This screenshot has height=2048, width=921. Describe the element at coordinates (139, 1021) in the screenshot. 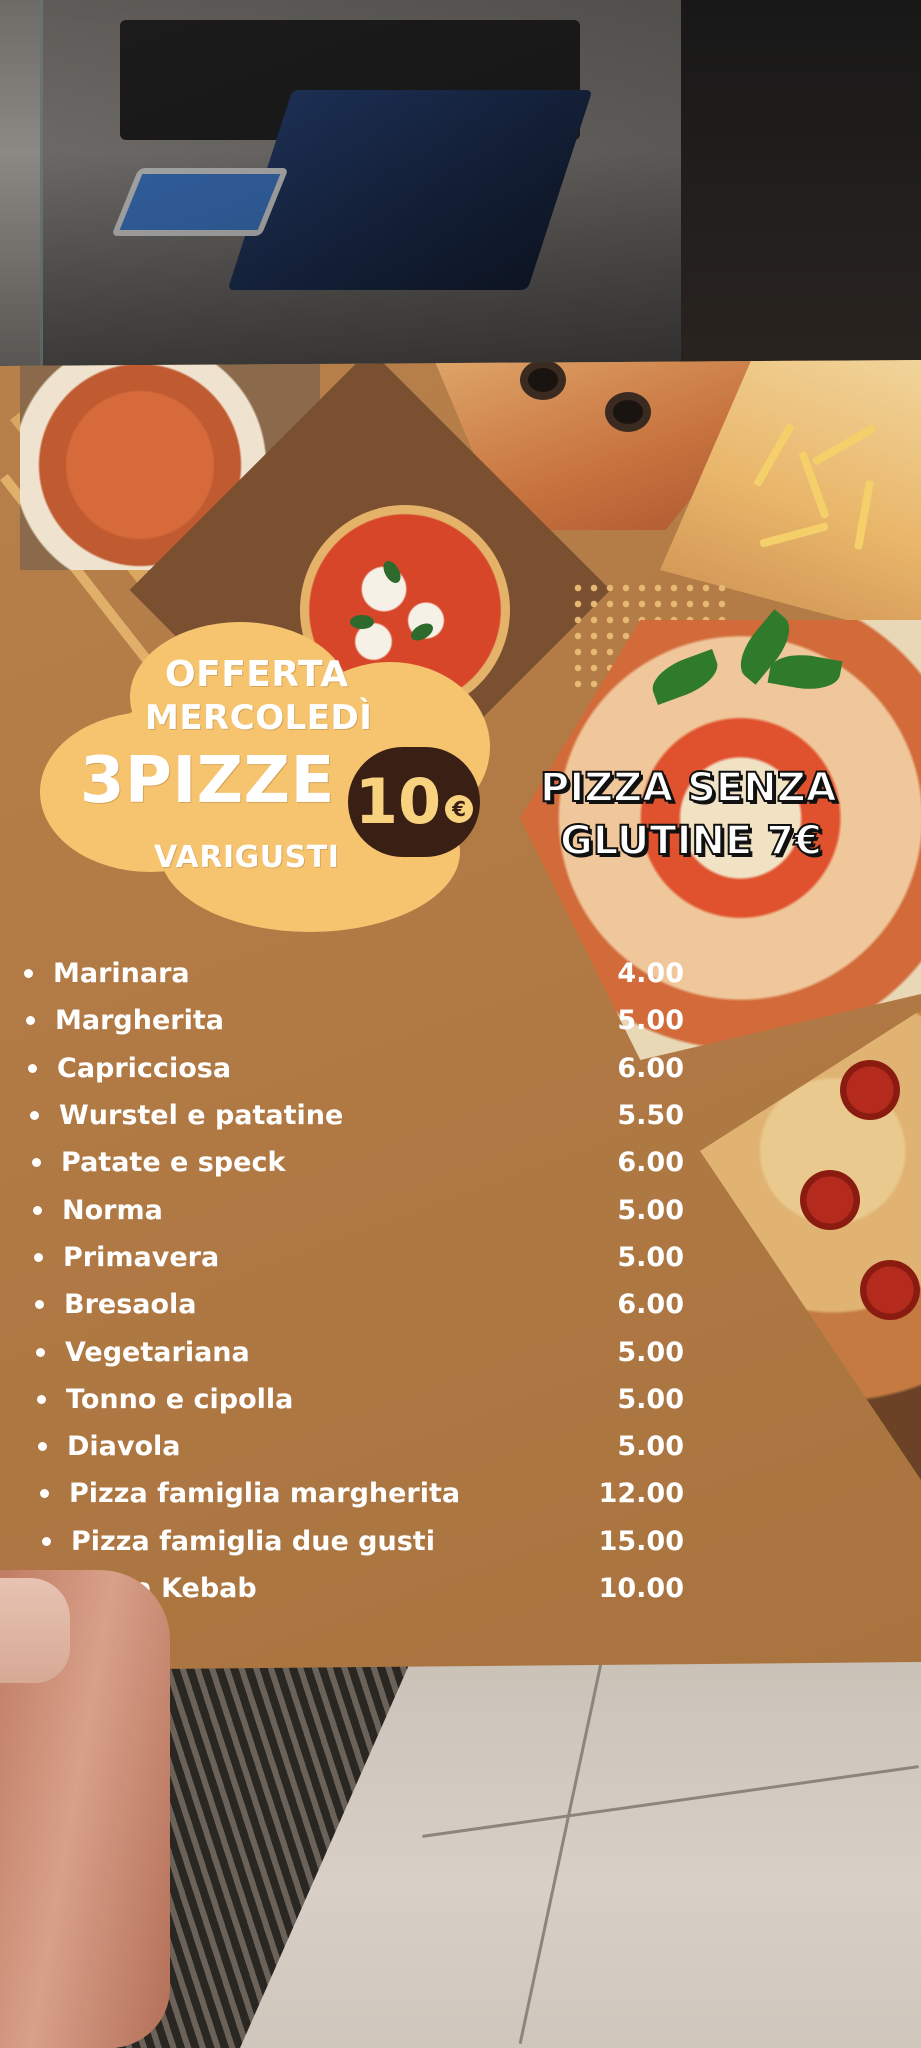

I see `item-name: Margherita` at that location.